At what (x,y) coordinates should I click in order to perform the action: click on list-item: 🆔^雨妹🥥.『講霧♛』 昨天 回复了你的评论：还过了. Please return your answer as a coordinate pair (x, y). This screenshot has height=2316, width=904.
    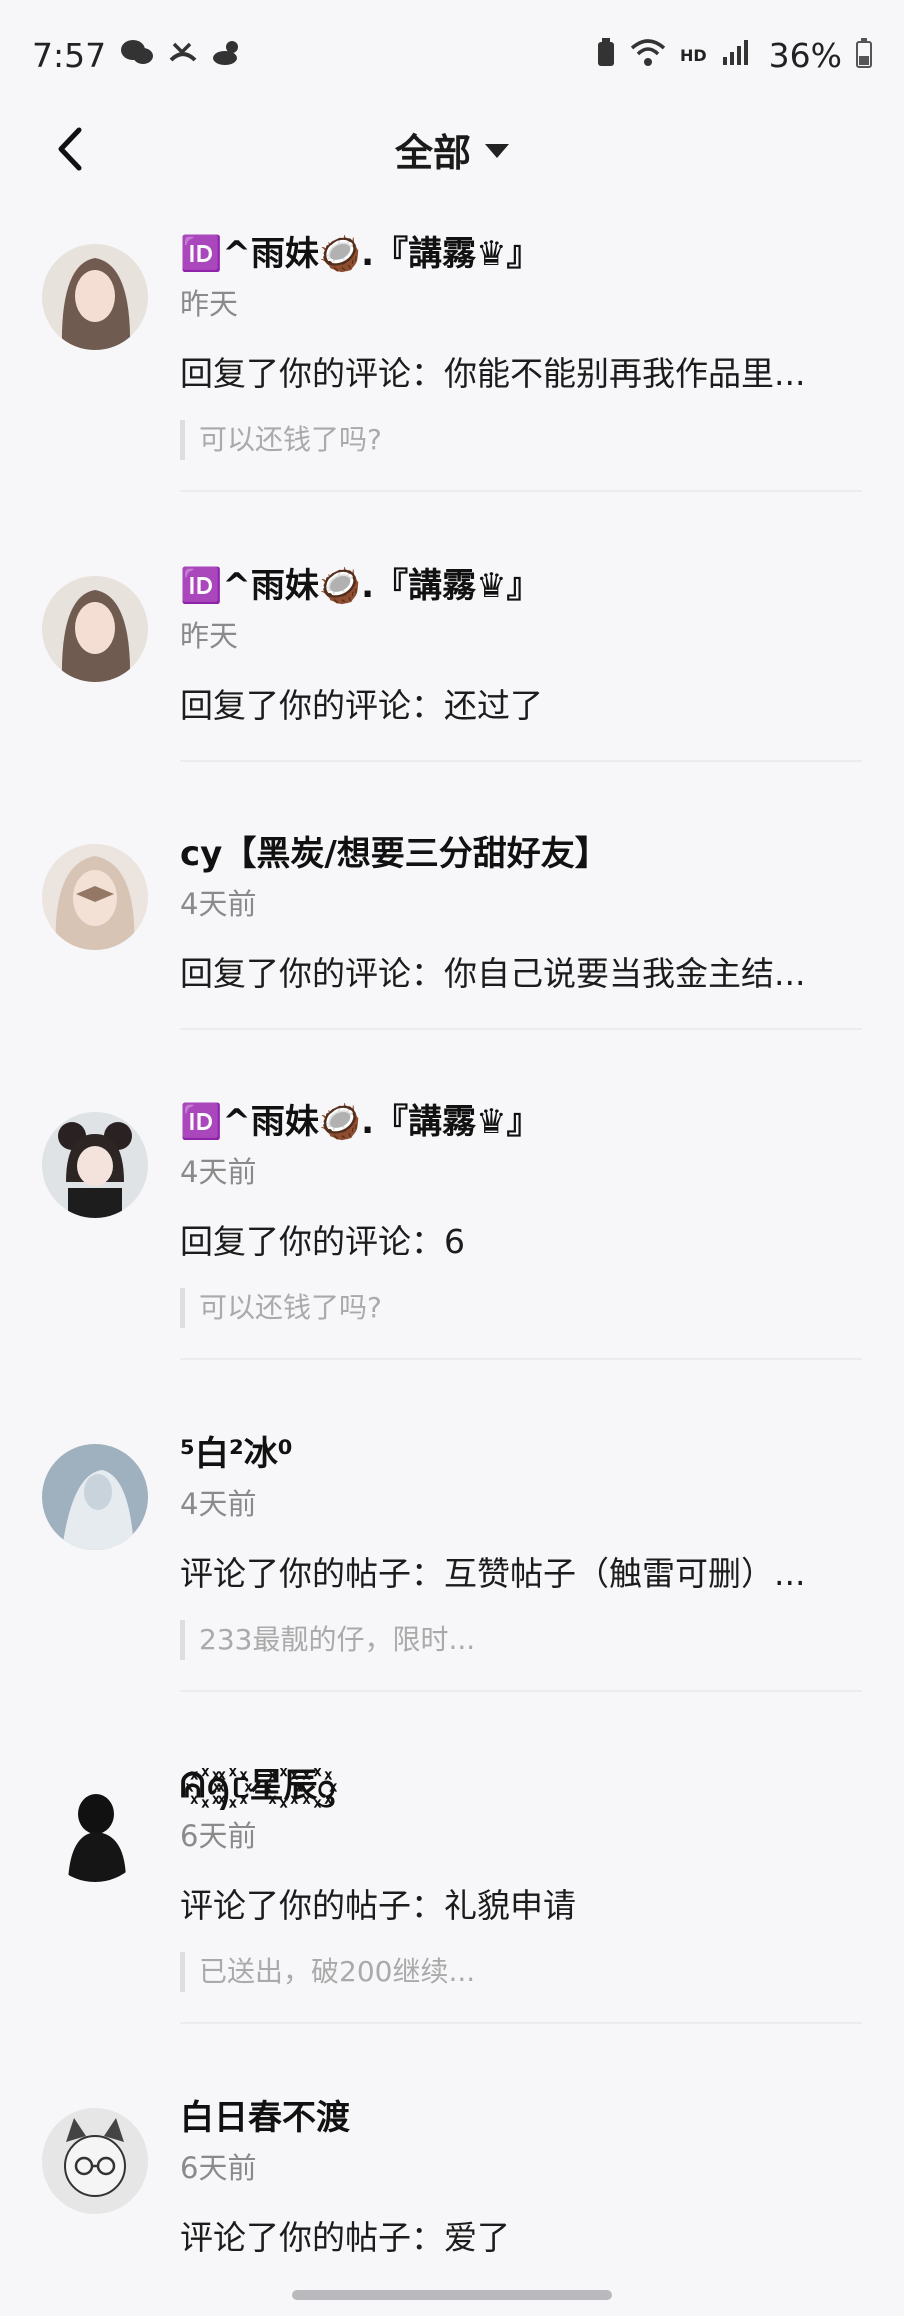
    Looking at the image, I should click on (452, 696).